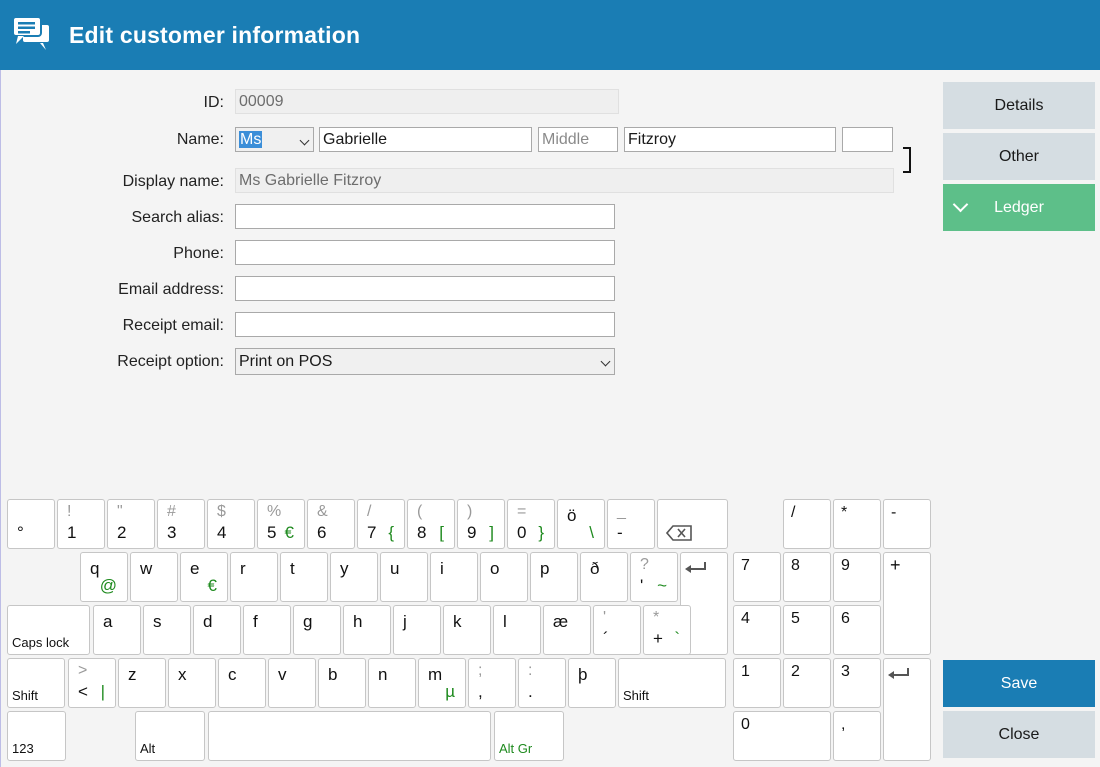 Image resolution: width=1100 pixels, height=767 pixels. What do you see at coordinates (425, 216) in the screenshot?
I see `search-alias-input` at bounding box center [425, 216].